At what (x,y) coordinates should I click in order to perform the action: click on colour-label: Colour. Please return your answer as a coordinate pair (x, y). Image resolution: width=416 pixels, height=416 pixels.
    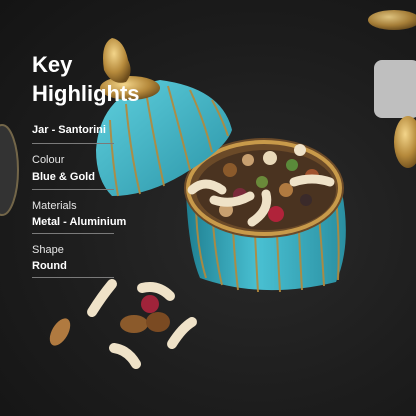
    Looking at the image, I should click on (48, 160).